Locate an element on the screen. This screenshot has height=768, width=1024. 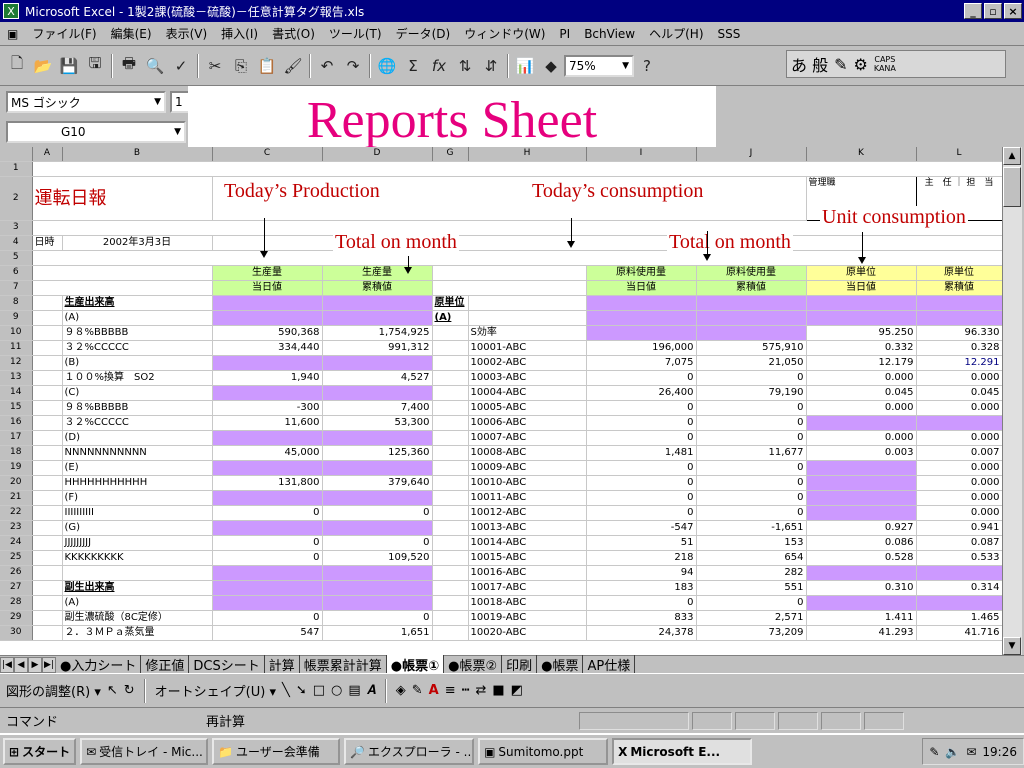
cell-unit-month: 0.941 is located at coordinates (959, 528).